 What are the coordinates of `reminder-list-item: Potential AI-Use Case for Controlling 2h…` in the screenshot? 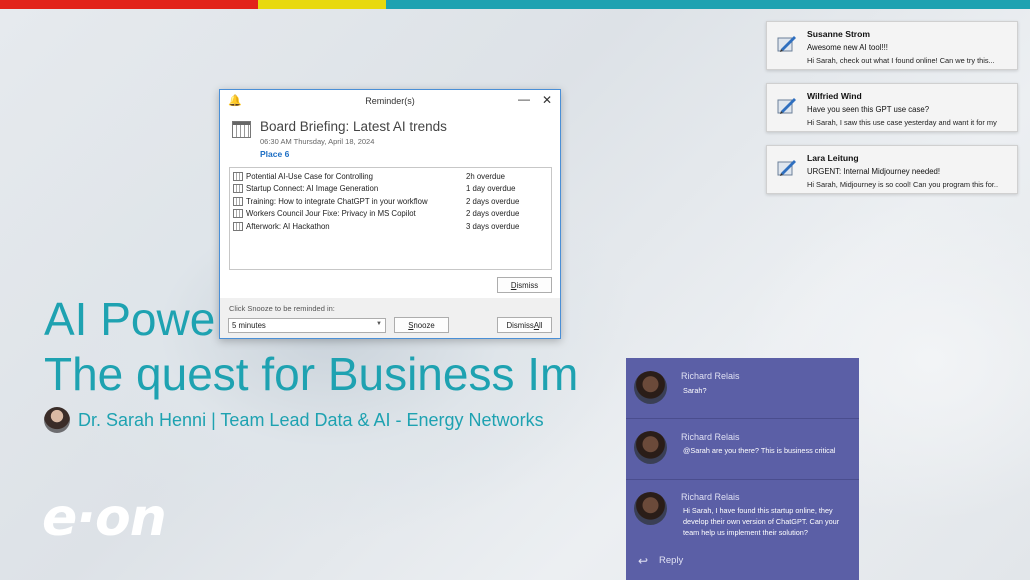 It's located at (390, 176).